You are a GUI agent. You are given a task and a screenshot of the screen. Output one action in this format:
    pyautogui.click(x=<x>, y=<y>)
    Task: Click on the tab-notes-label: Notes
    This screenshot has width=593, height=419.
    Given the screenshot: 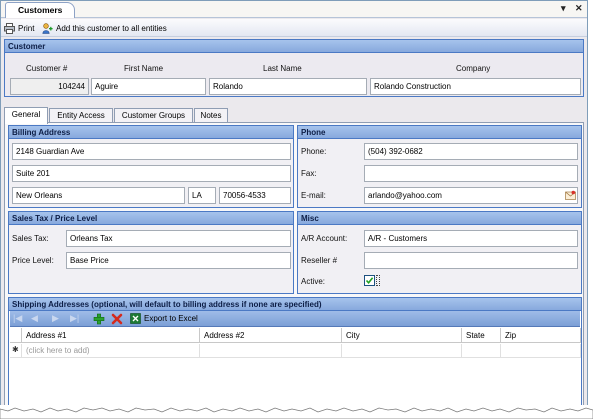 What is the action you would take?
    pyautogui.click(x=211, y=115)
    